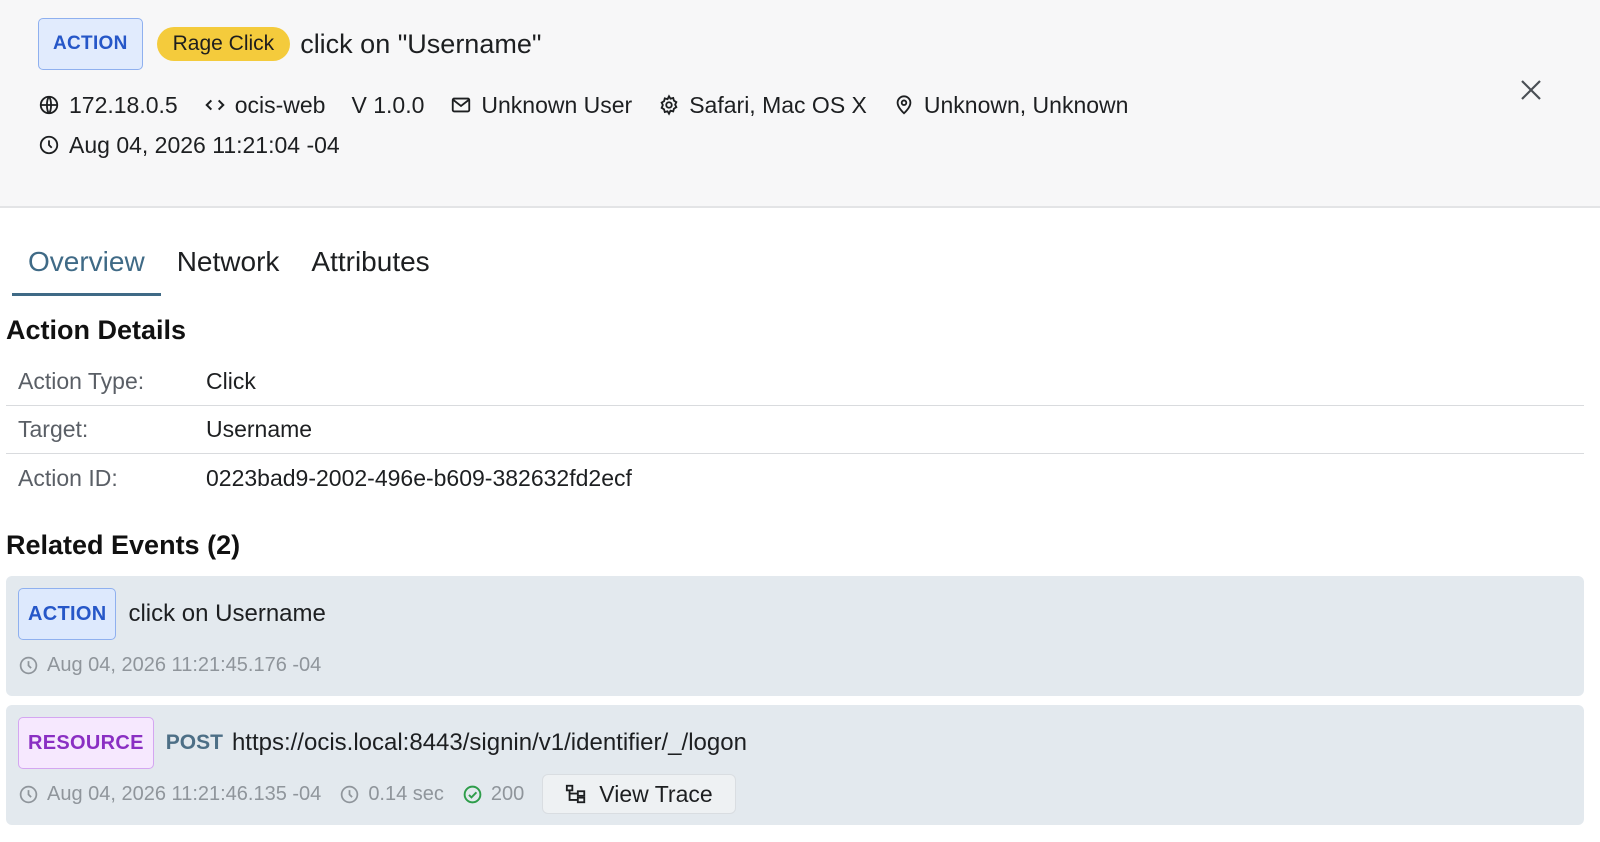 Image resolution: width=1600 pixels, height=842 pixels. I want to click on user-meta: Unknown User, so click(541, 105).